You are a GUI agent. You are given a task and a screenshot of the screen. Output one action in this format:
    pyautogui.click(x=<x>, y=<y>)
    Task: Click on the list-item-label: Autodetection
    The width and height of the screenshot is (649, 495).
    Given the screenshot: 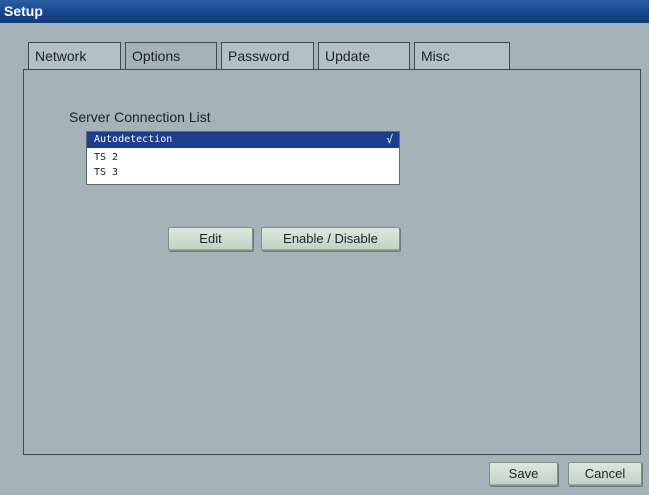 What is the action you would take?
    pyautogui.click(x=133, y=139)
    